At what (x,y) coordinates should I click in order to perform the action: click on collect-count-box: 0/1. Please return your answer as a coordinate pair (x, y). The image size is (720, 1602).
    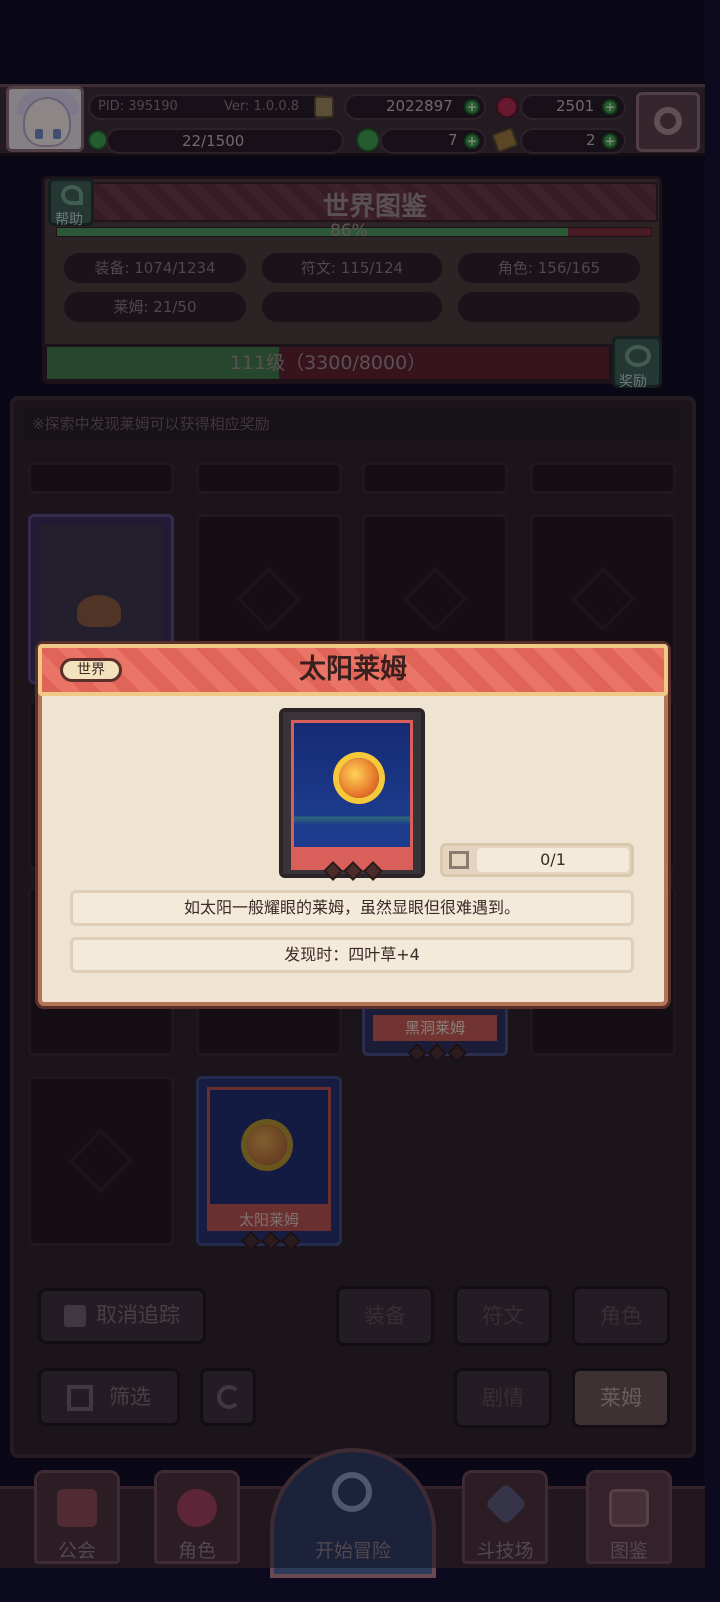
    Looking at the image, I should click on (537, 860).